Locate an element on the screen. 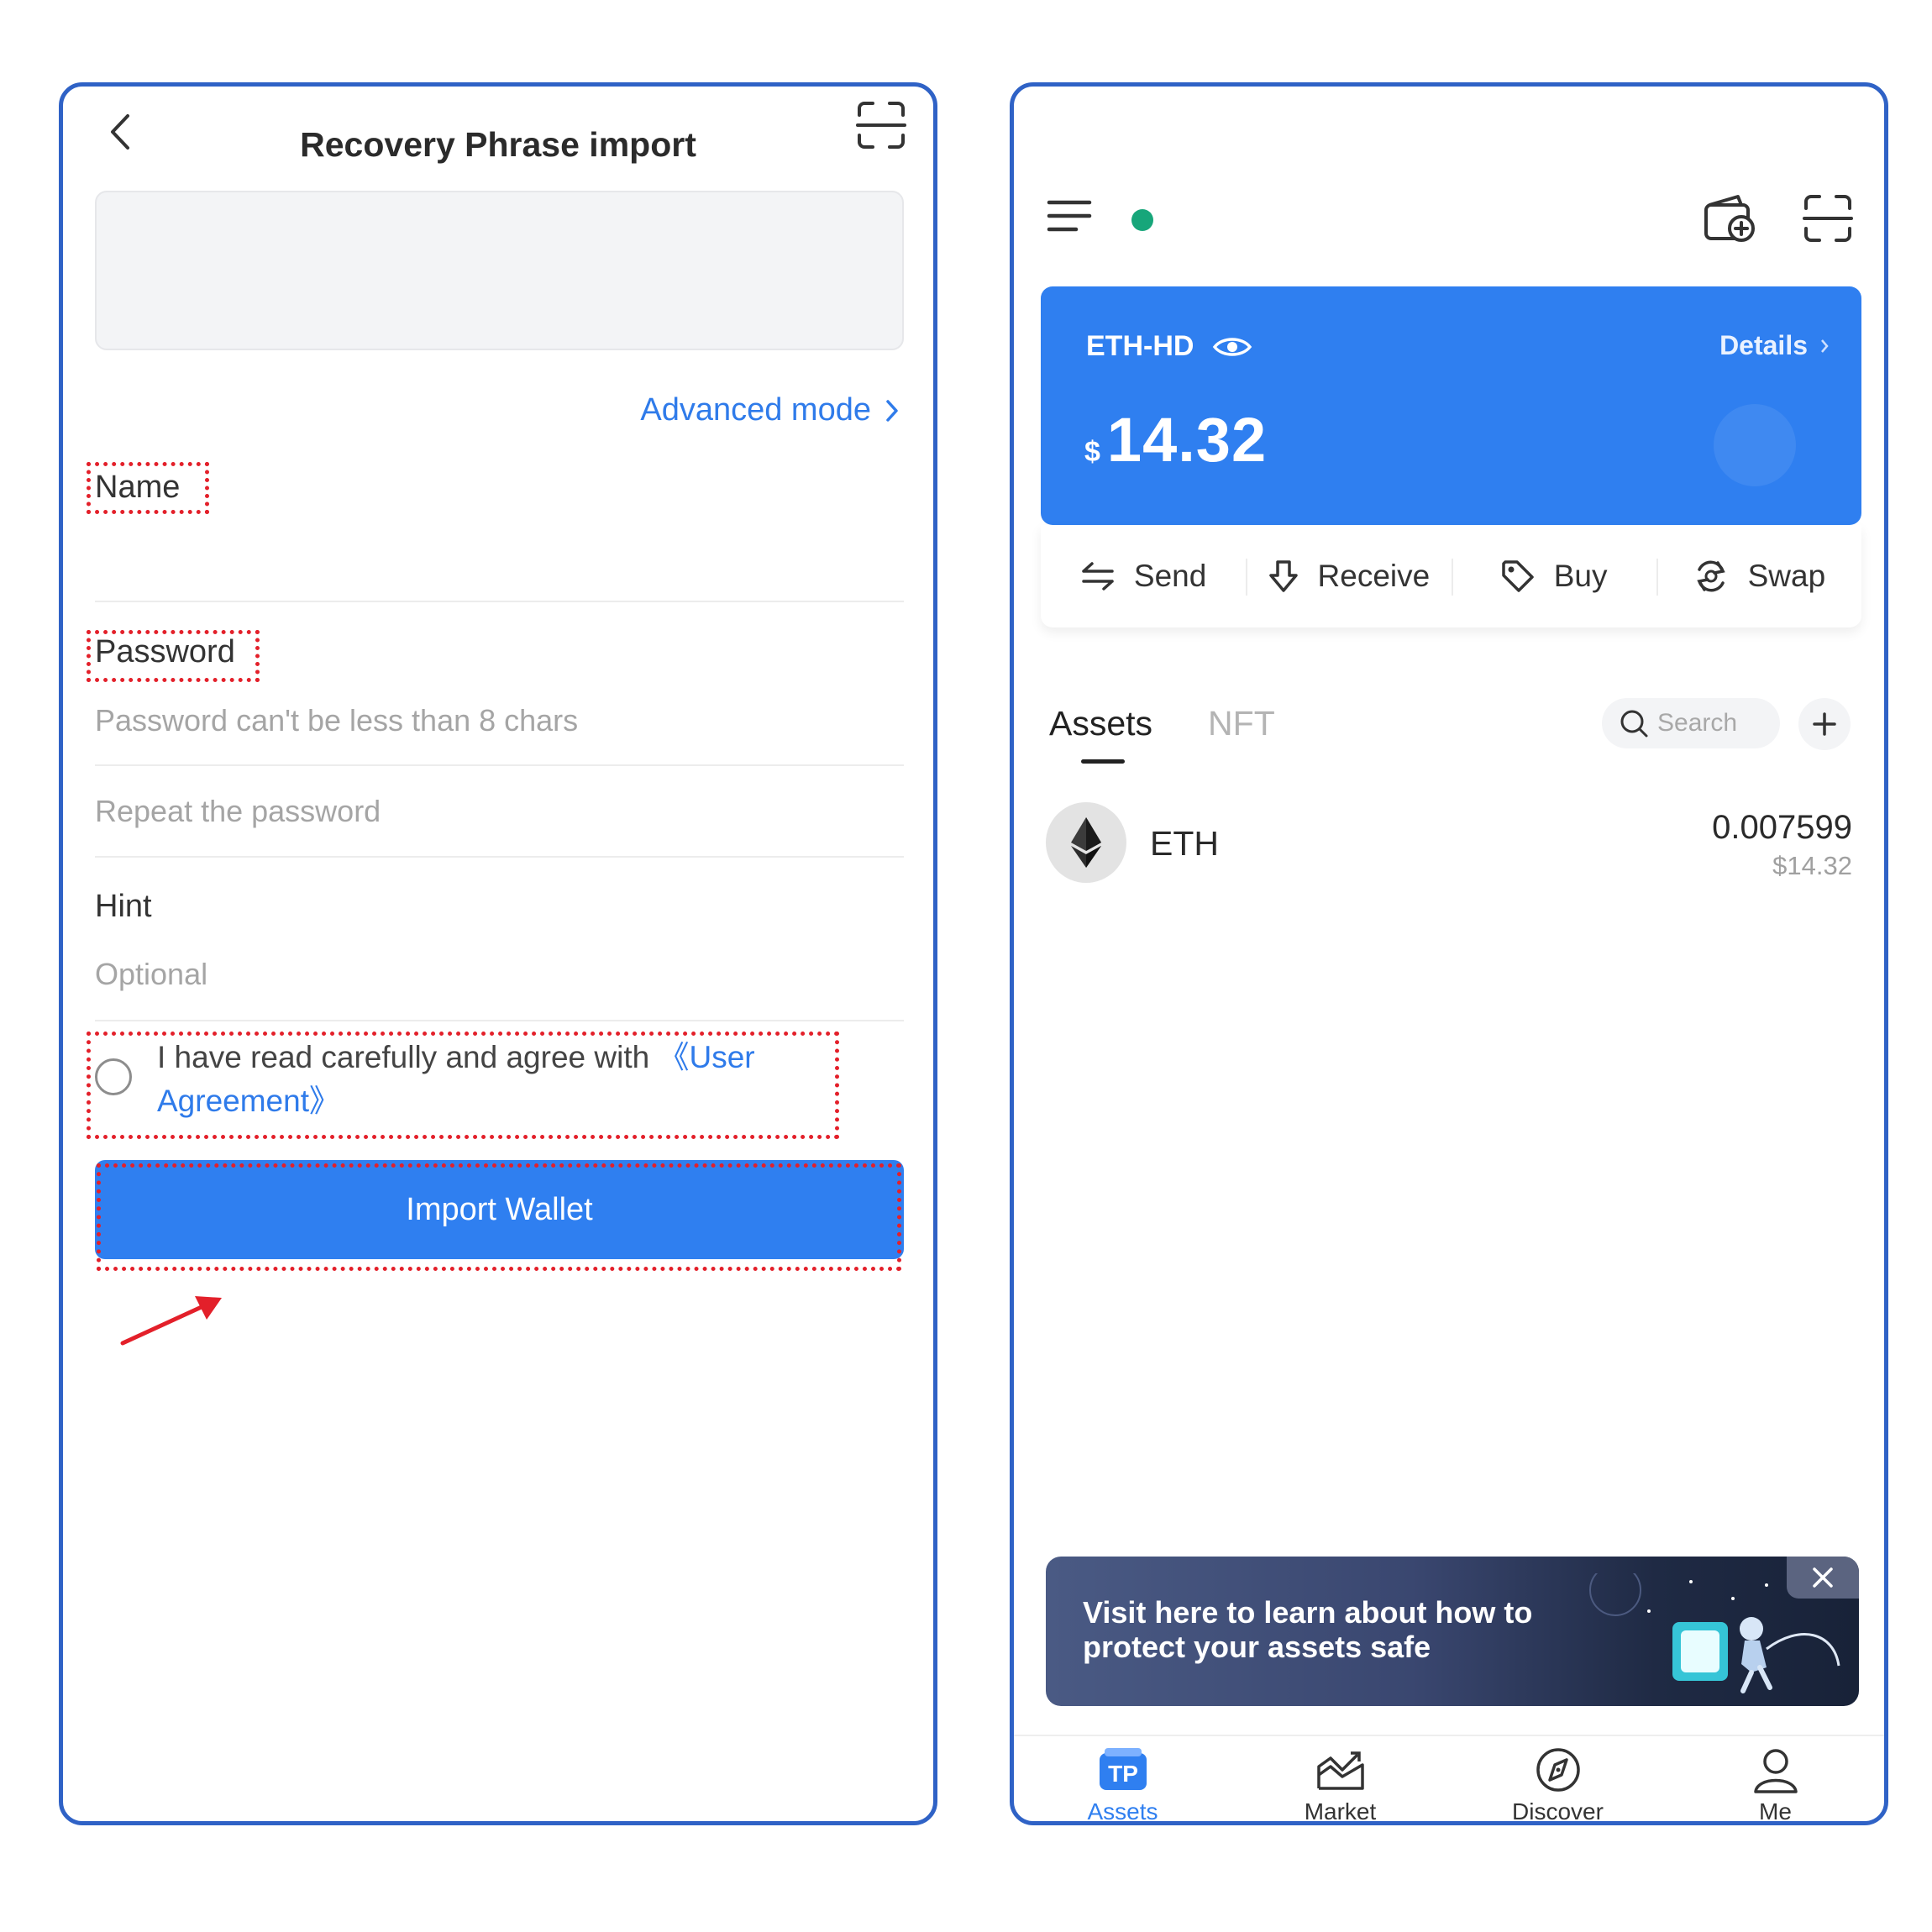 The height and width of the screenshot is (1932, 1932). nav-me: Me is located at coordinates (1775, 1780).